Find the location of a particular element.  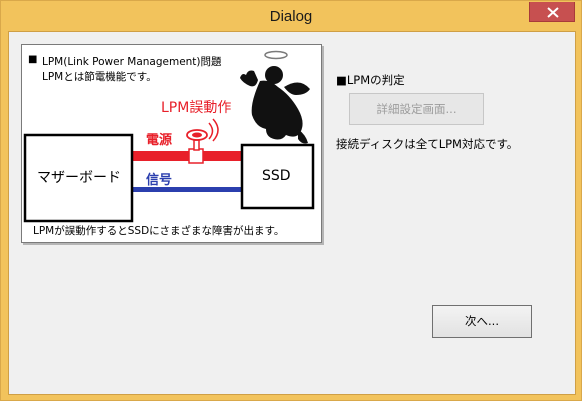

title-bar: Dialog is located at coordinates (291, 16).